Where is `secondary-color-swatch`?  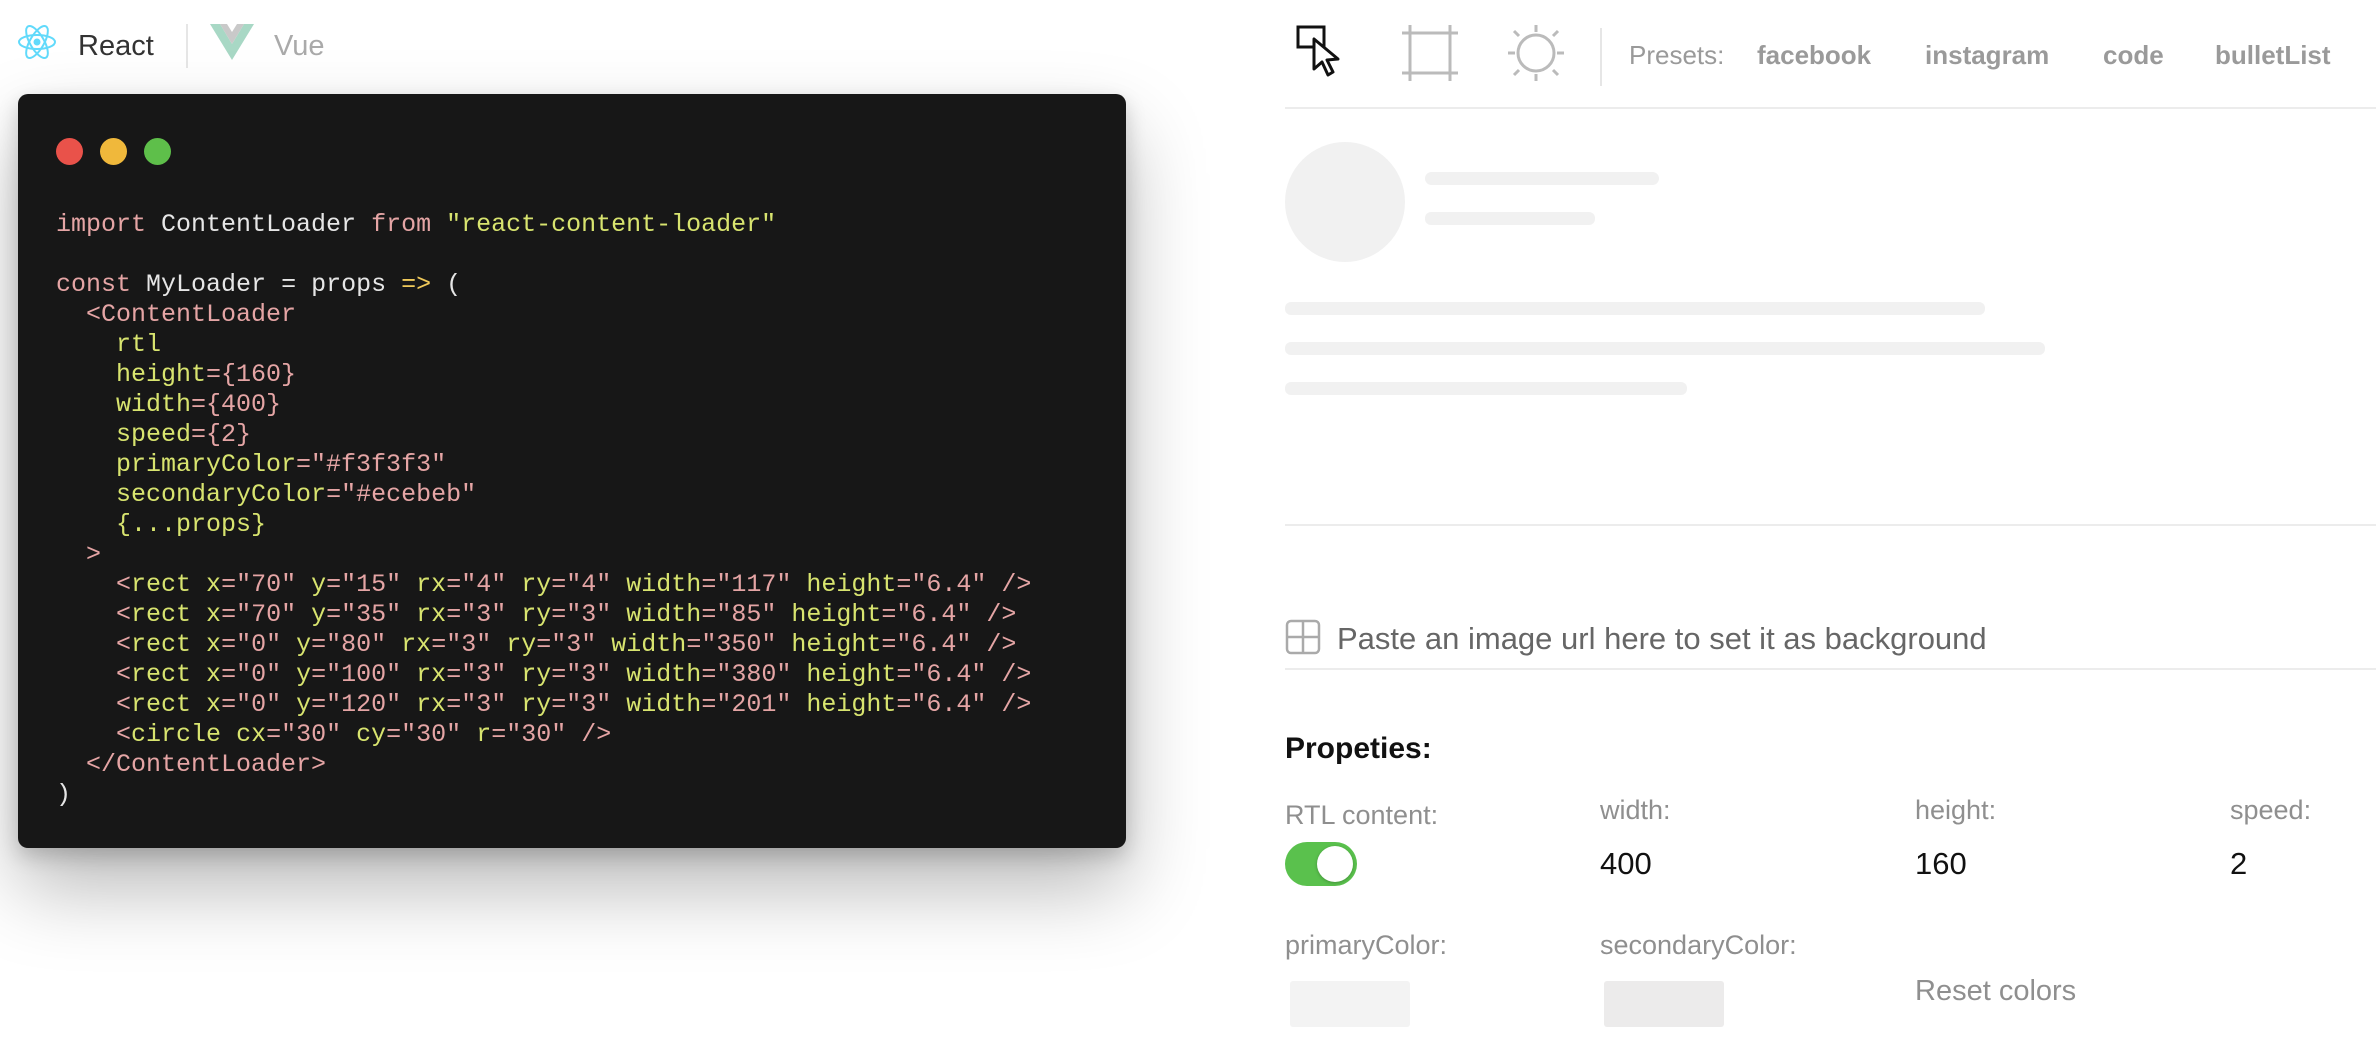
secondary-color-swatch is located at coordinates (1664, 1004).